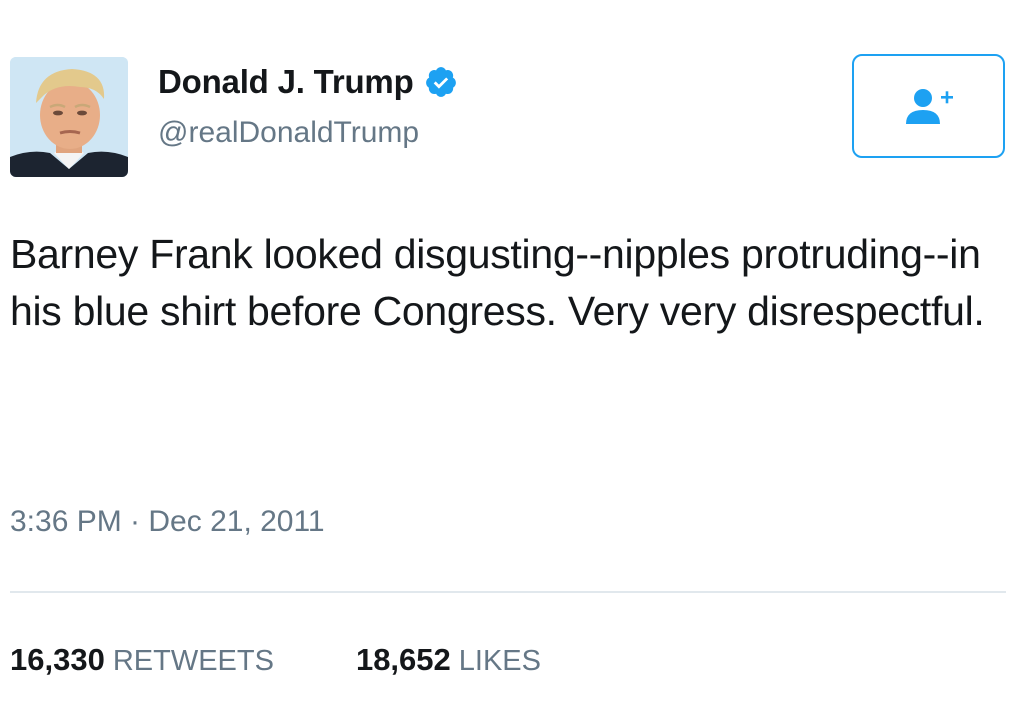  What do you see at coordinates (57, 659) in the screenshot?
I see `retweets-count: 16,330` at bounding box center [57, 659].